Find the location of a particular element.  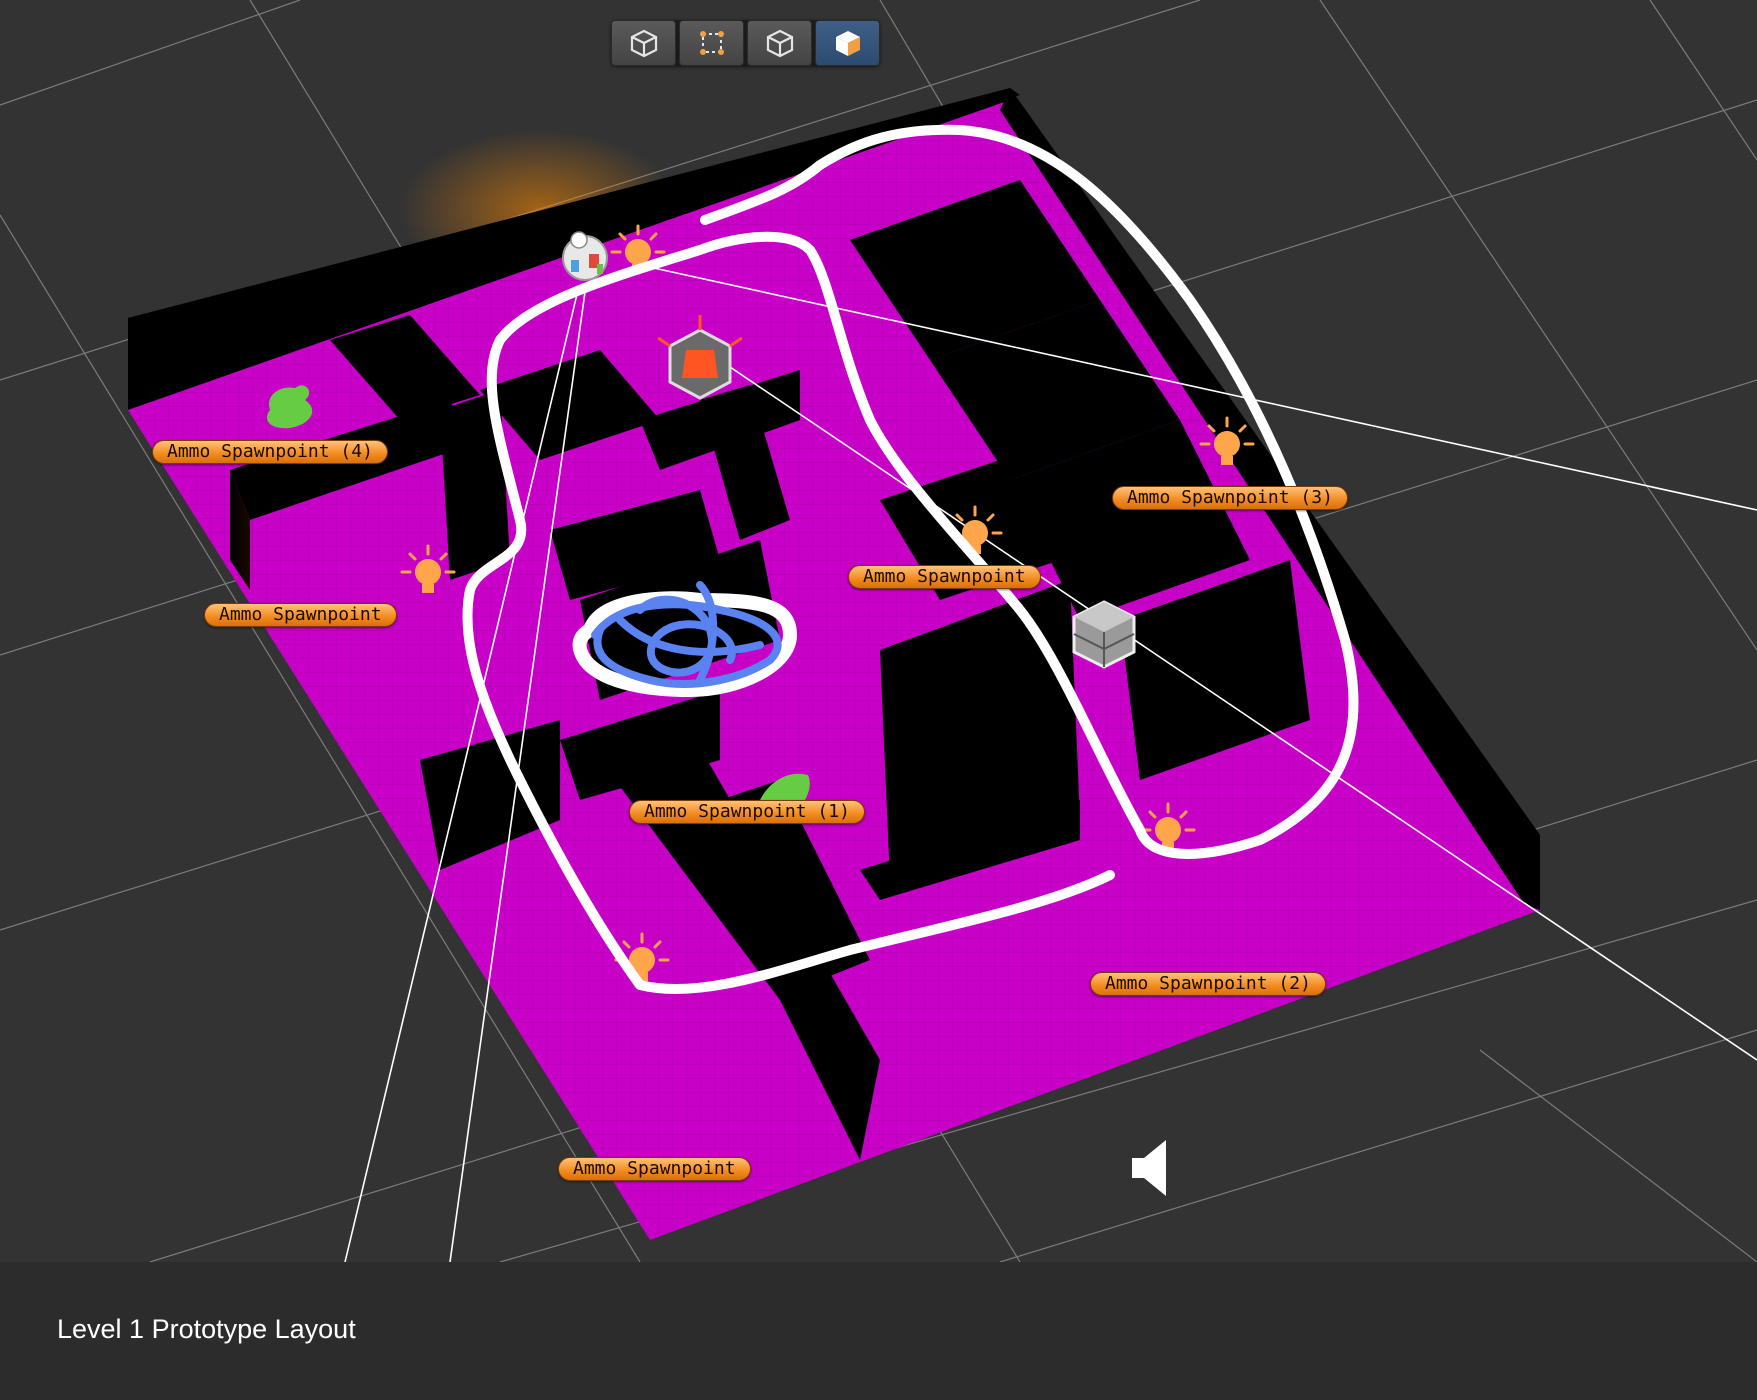

tool-button-wireframe is located at coordinates (643, 43).